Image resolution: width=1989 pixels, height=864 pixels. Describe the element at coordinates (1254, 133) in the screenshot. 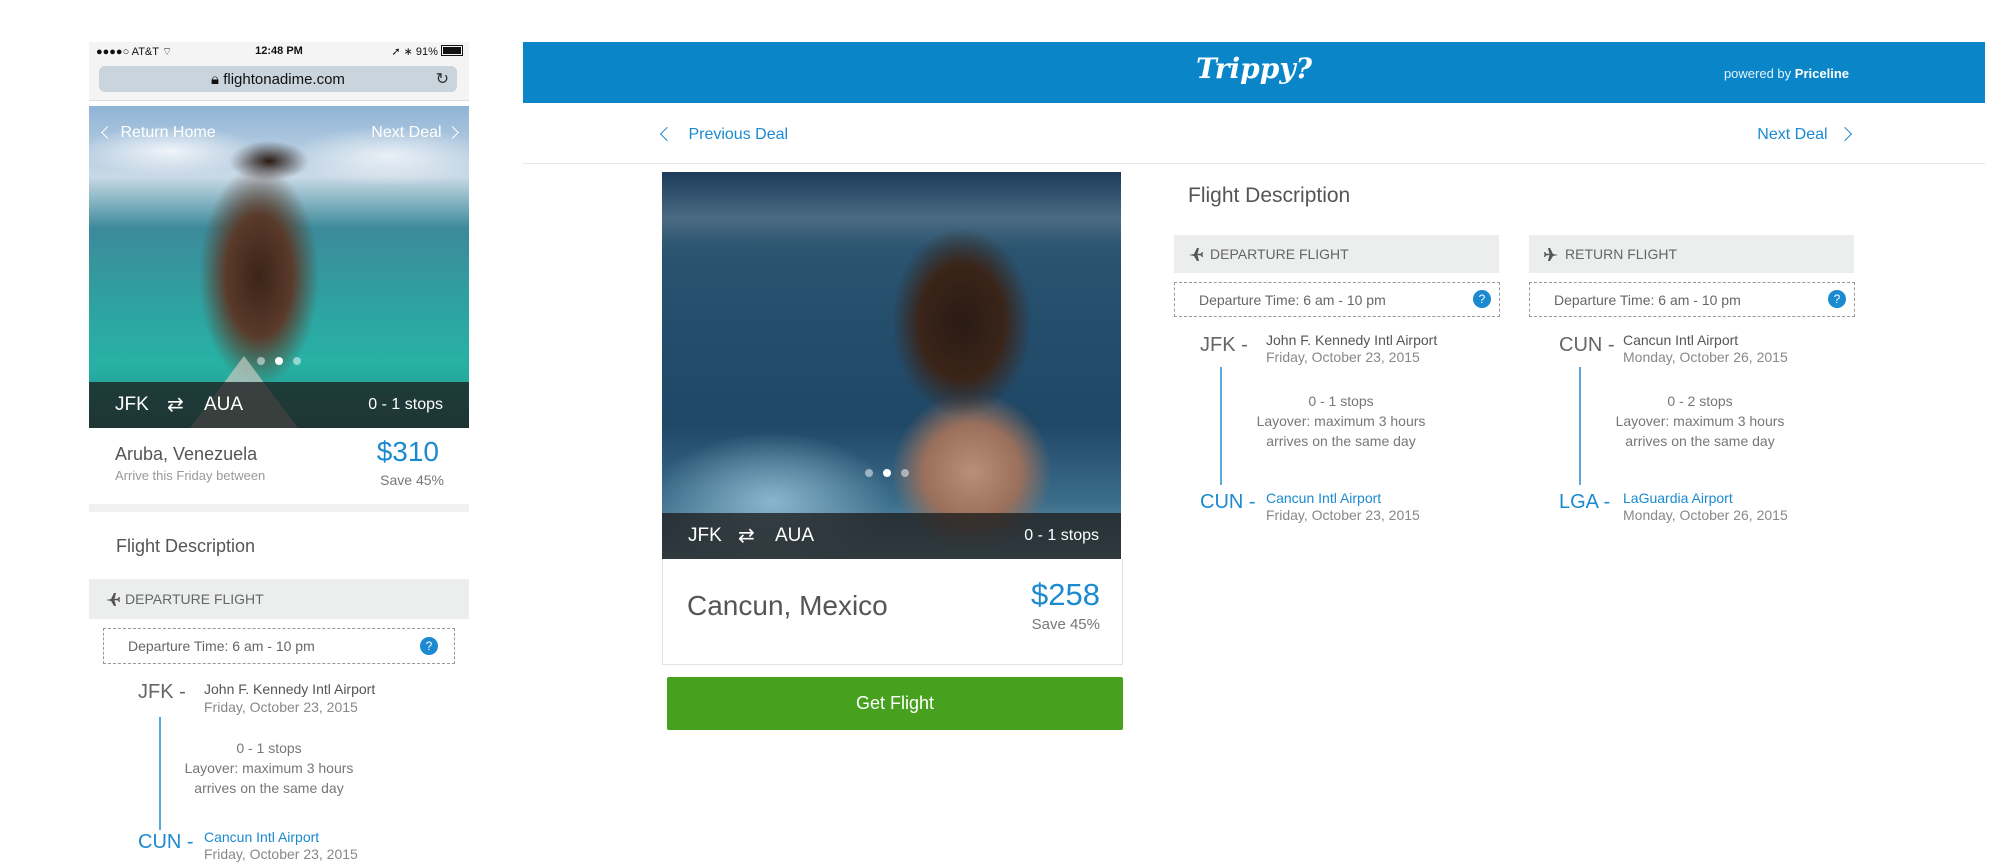

I see `deal-nav: Previous Deal Next Deal` at that location.